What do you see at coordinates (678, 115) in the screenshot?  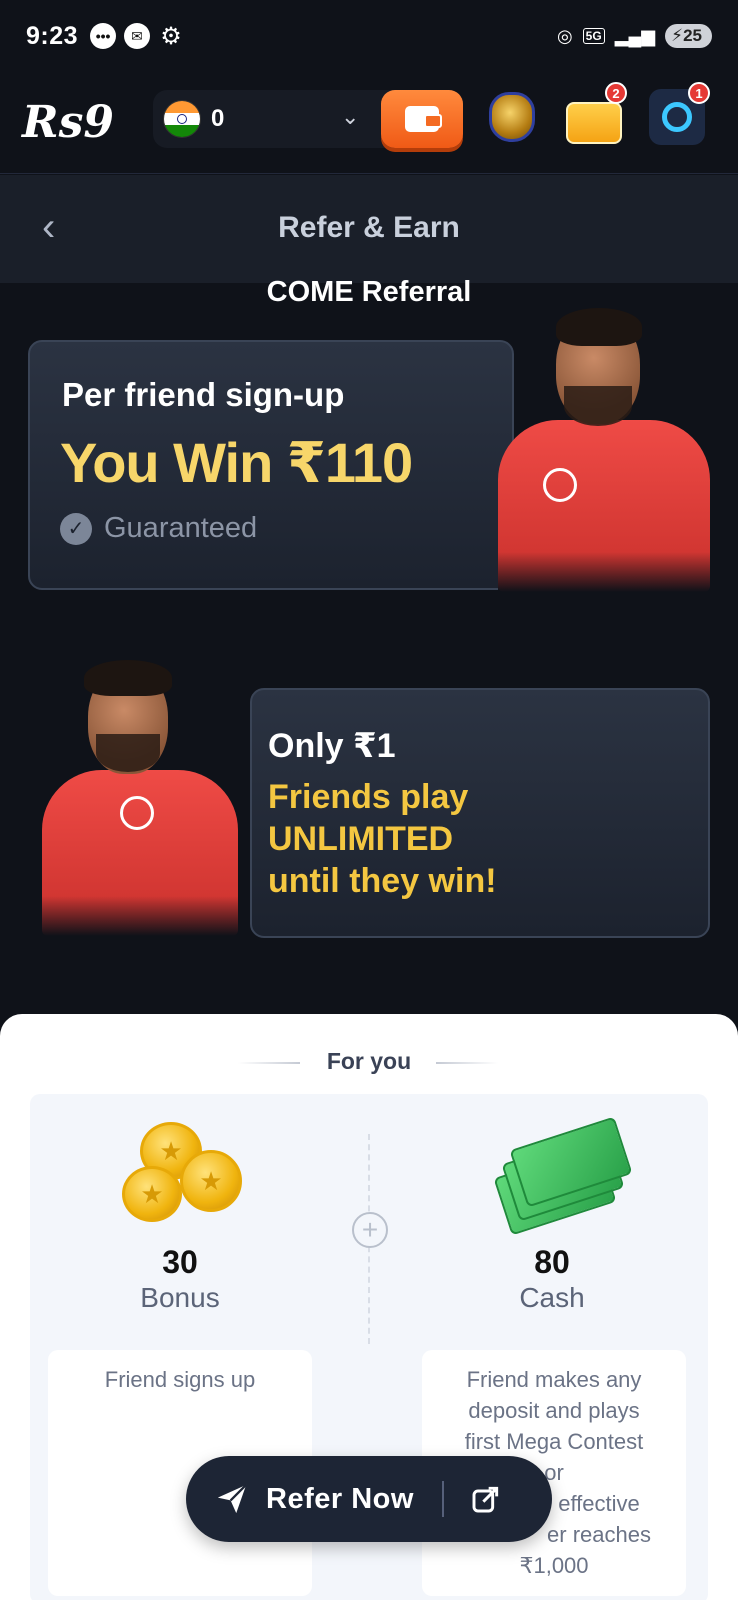 I see `support-button: 1` at bounding box center [678, 115].